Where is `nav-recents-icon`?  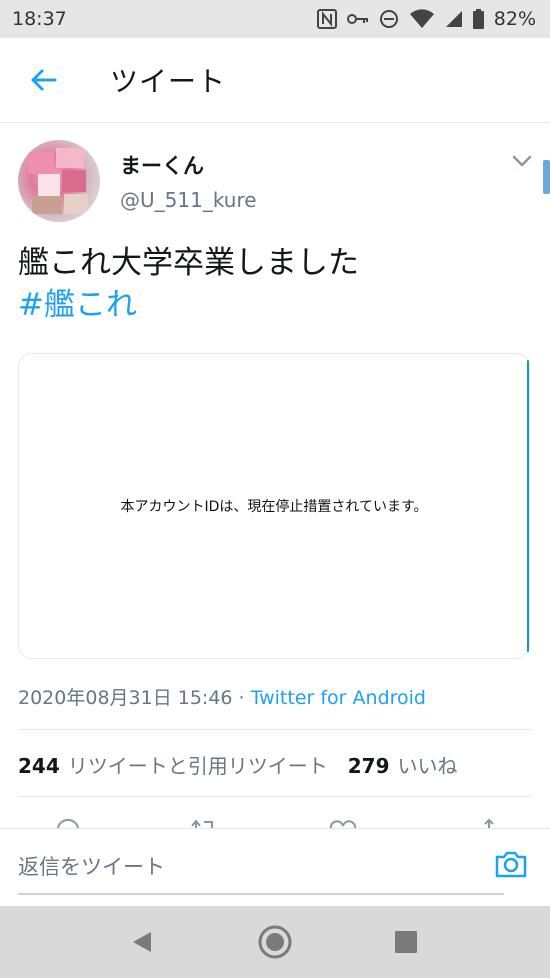 nav-recents-icon is located at coordinates (406, 942).